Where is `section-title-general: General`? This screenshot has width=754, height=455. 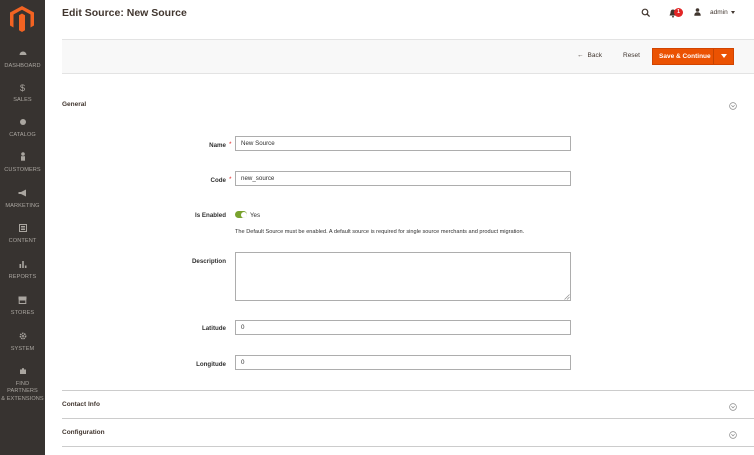
section-title-general: General is located at coordinates (74, 104).